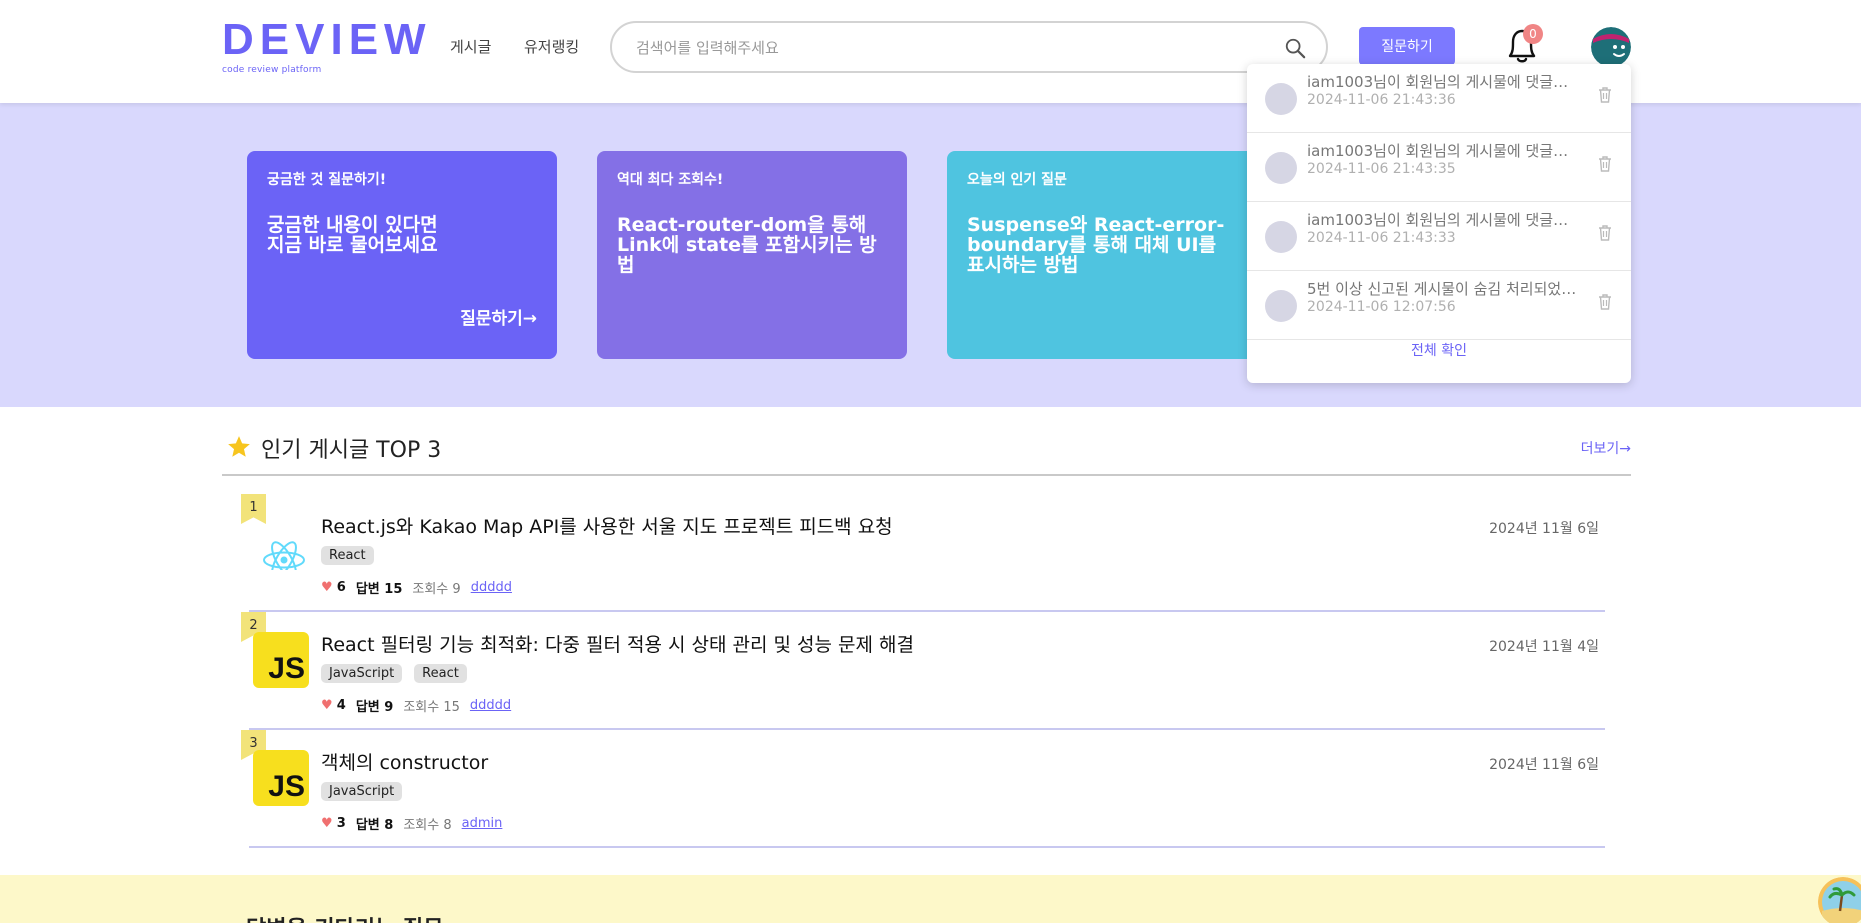 This screenshot has height=923, width=1861. I want to click on notification-time: 2024-11-06 21:43:36, so click(1381, 100).